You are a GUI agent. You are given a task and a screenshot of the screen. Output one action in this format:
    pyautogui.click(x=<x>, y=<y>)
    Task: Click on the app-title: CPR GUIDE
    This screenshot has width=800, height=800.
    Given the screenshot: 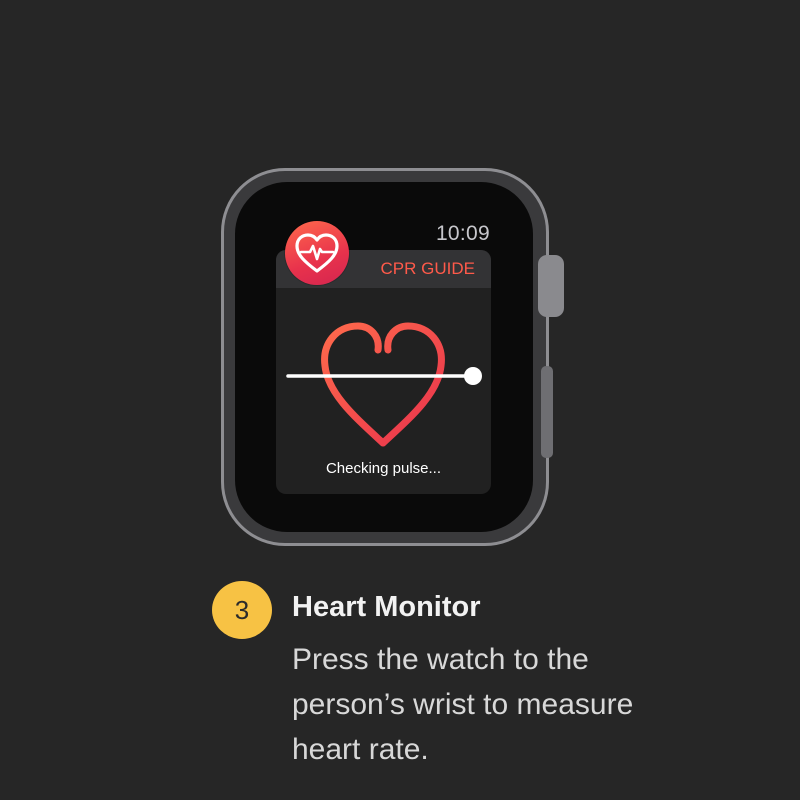 What is the action you would take?
    pyautogui.click(x=427, y=268)
    